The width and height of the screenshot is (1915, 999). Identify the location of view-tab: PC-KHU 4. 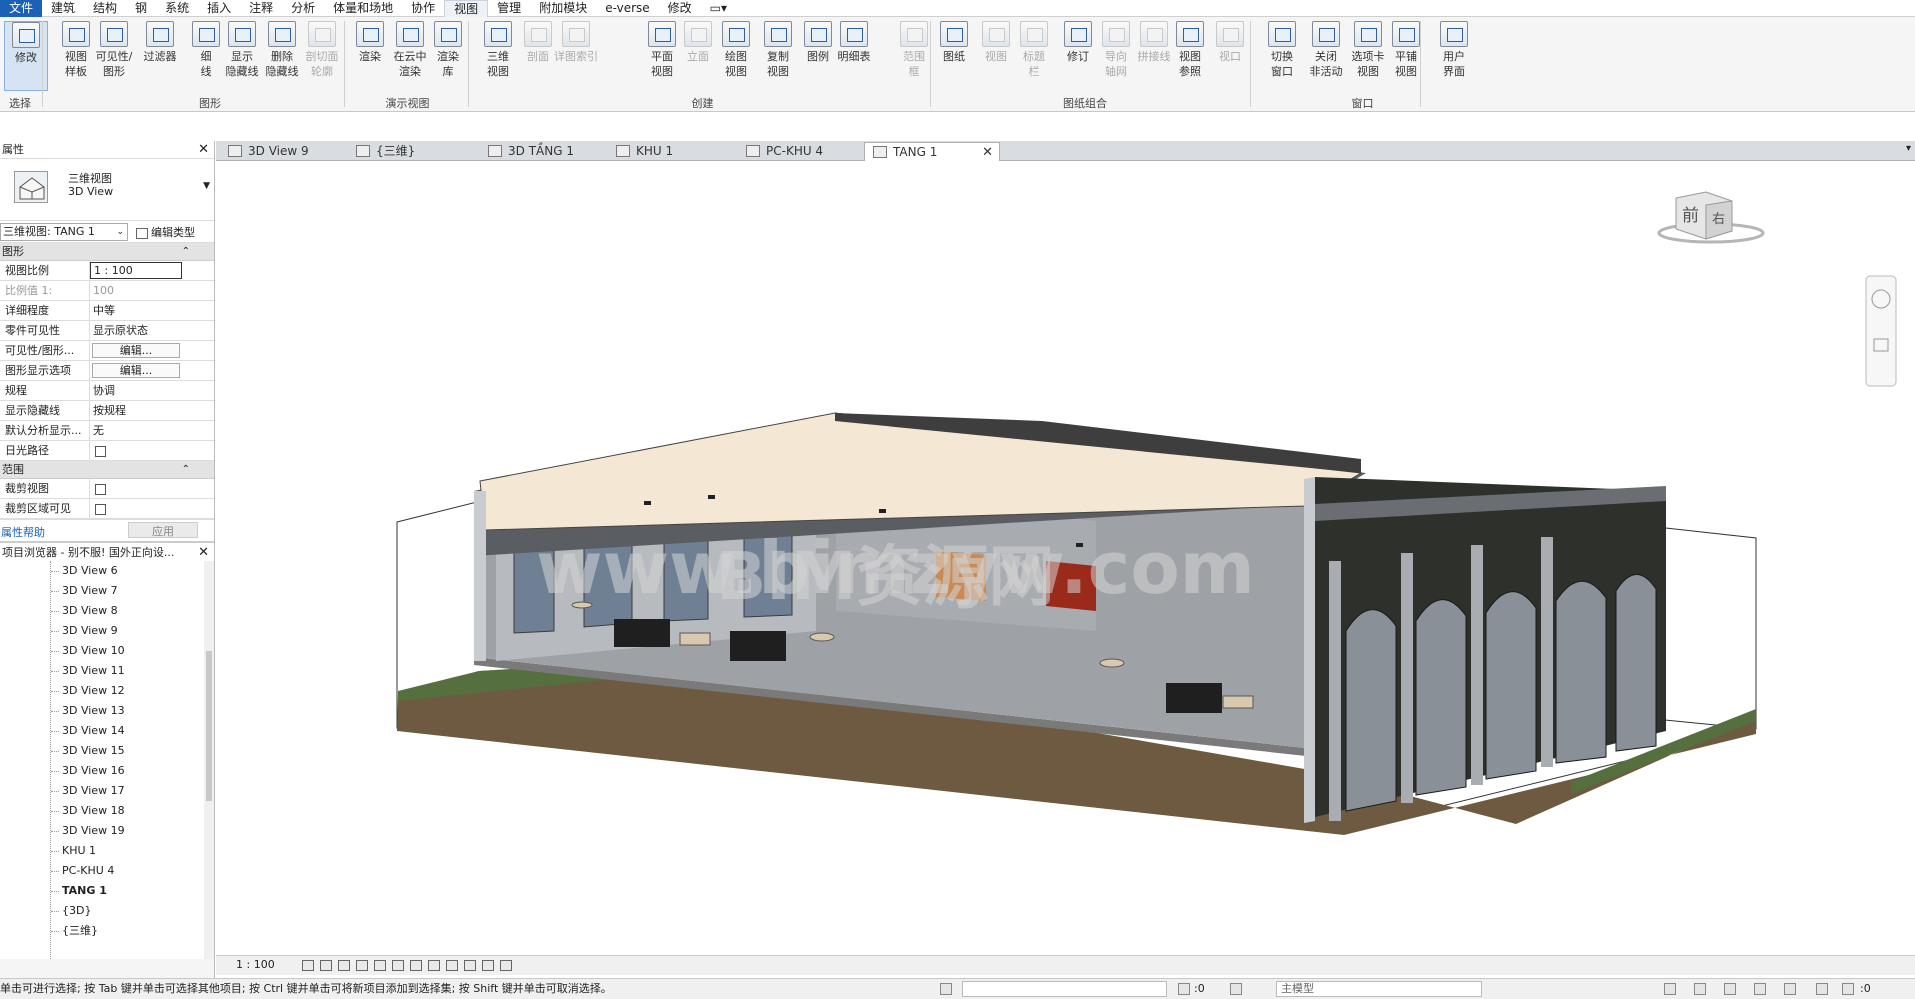
(799, 151).